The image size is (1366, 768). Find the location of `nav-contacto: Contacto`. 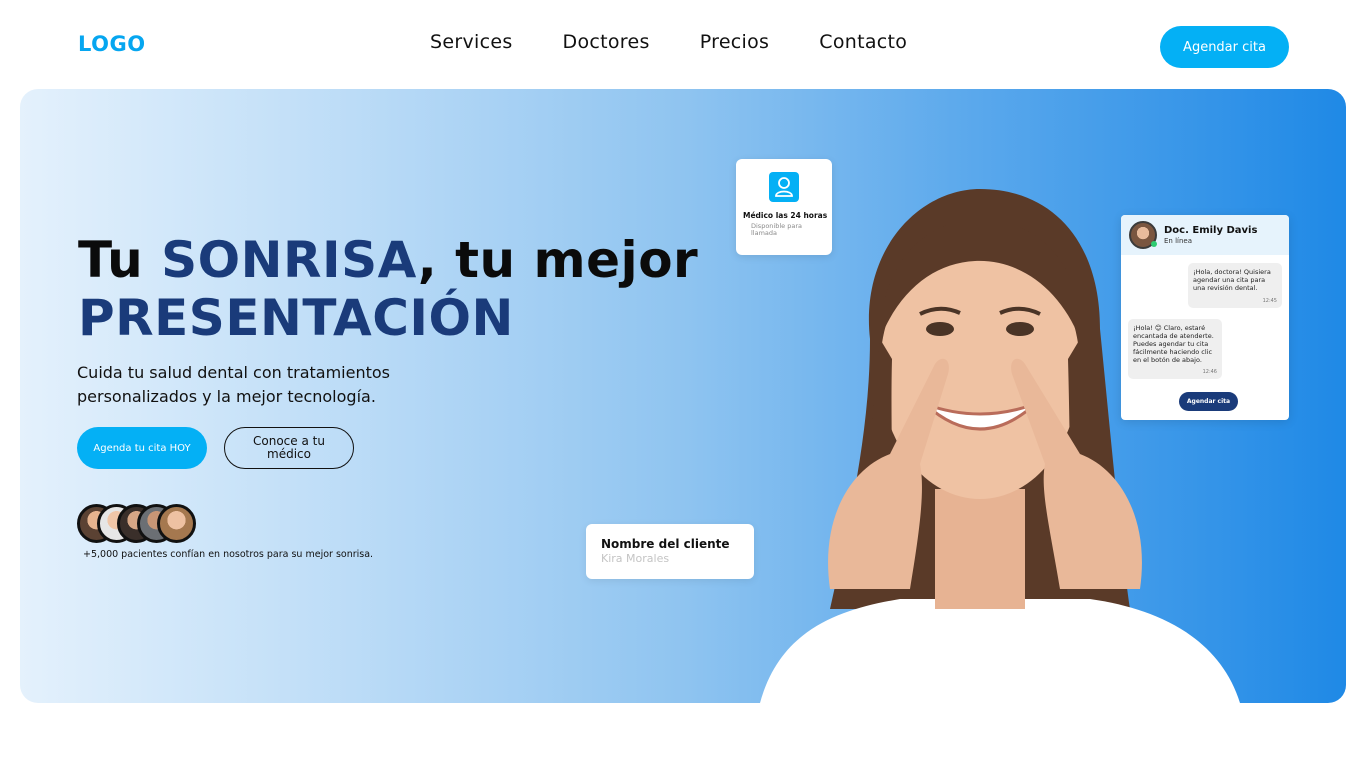

nav-contacto: Contacto is located at coordinates (863, 42).